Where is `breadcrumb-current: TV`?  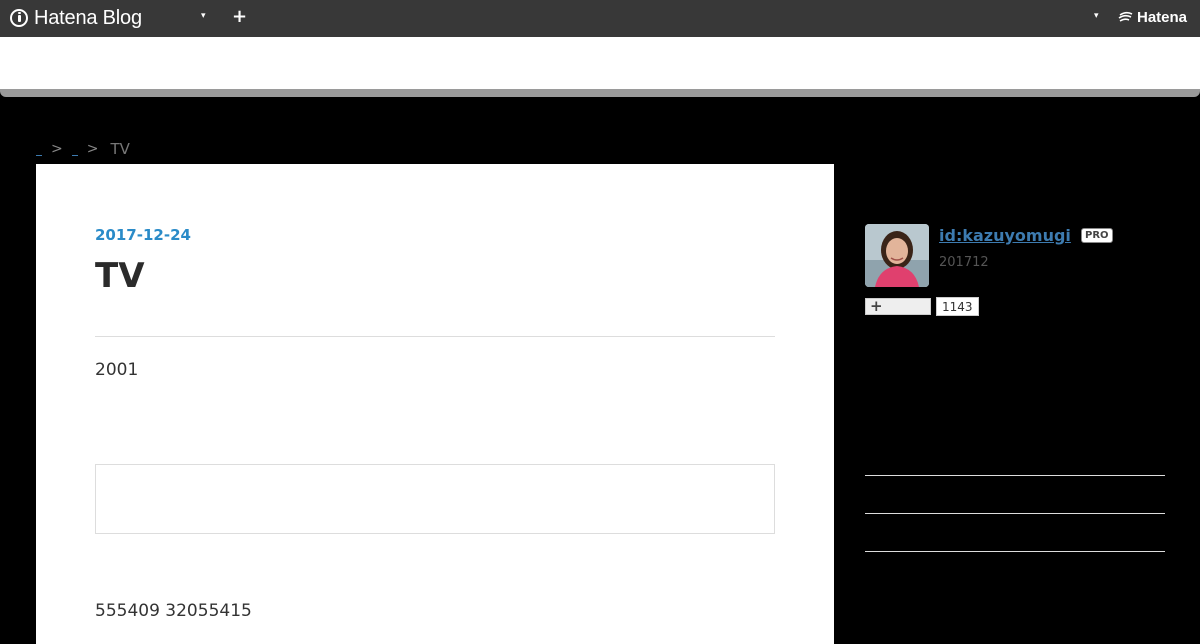
breadcrumb-current: TV is located at coordinates (120, 149).